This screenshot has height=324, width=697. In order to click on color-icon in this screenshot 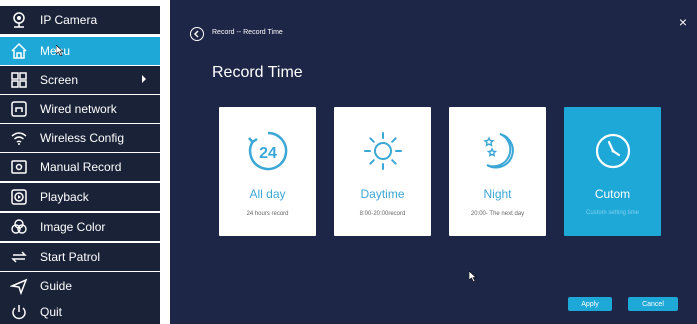, I will do `click(19, 227)`.